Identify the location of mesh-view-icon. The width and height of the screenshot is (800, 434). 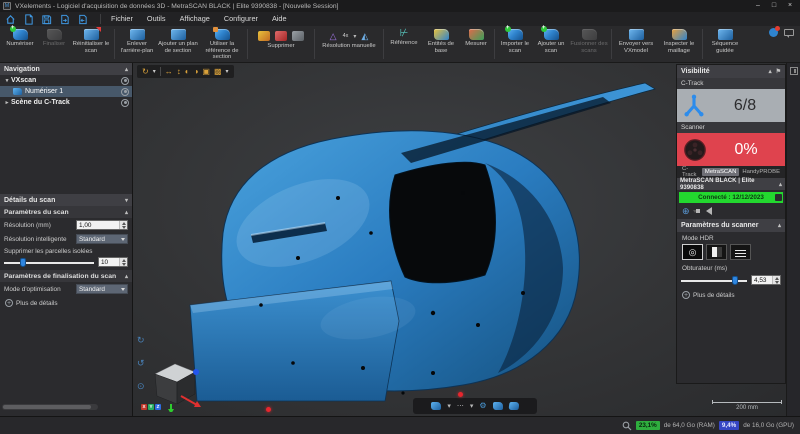
(497, 406).